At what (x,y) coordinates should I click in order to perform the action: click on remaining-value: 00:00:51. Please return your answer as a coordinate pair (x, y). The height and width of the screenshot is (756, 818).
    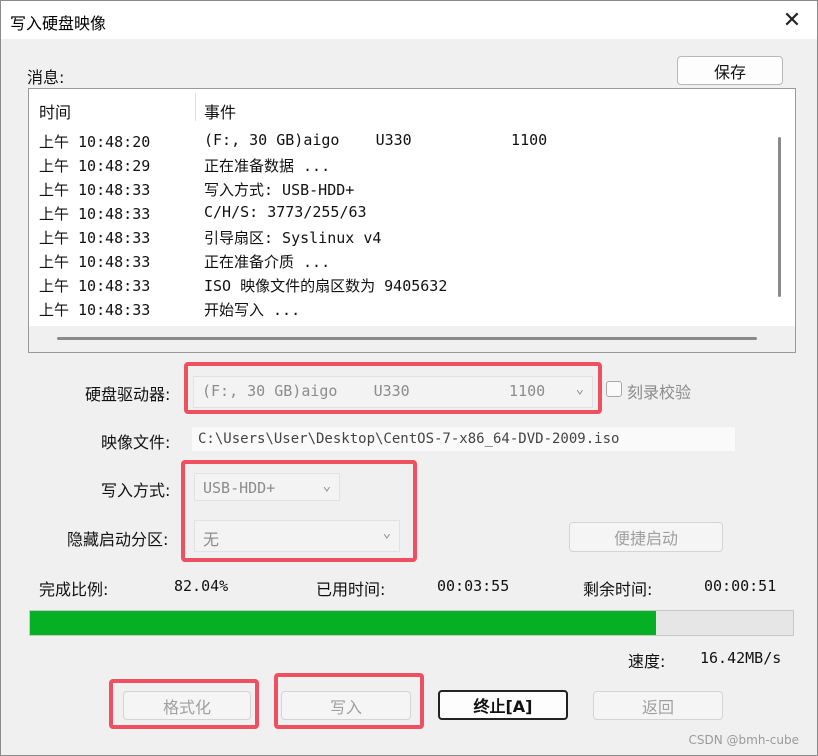
    Looking at the image, I should click on (740, 586).